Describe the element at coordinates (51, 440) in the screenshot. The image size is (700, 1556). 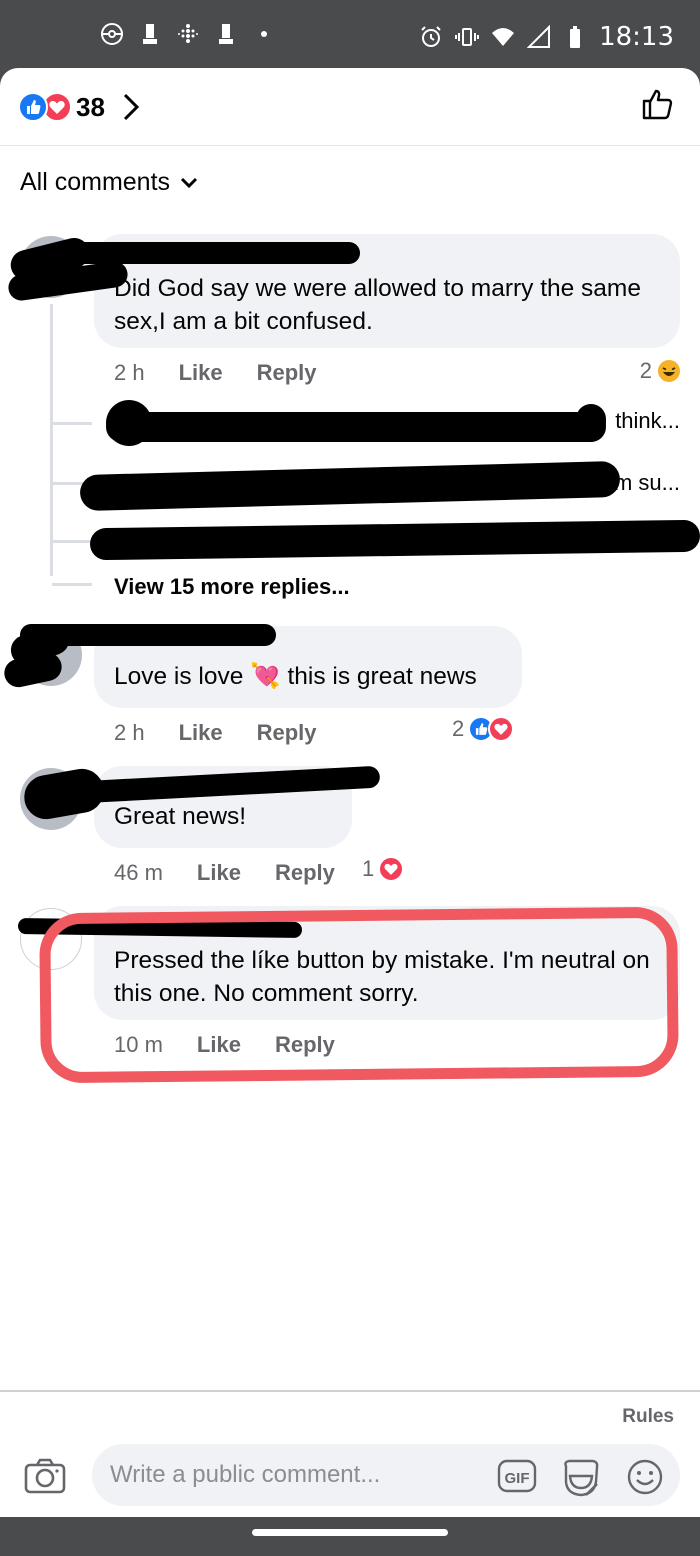
I see `thread-line` at that location.